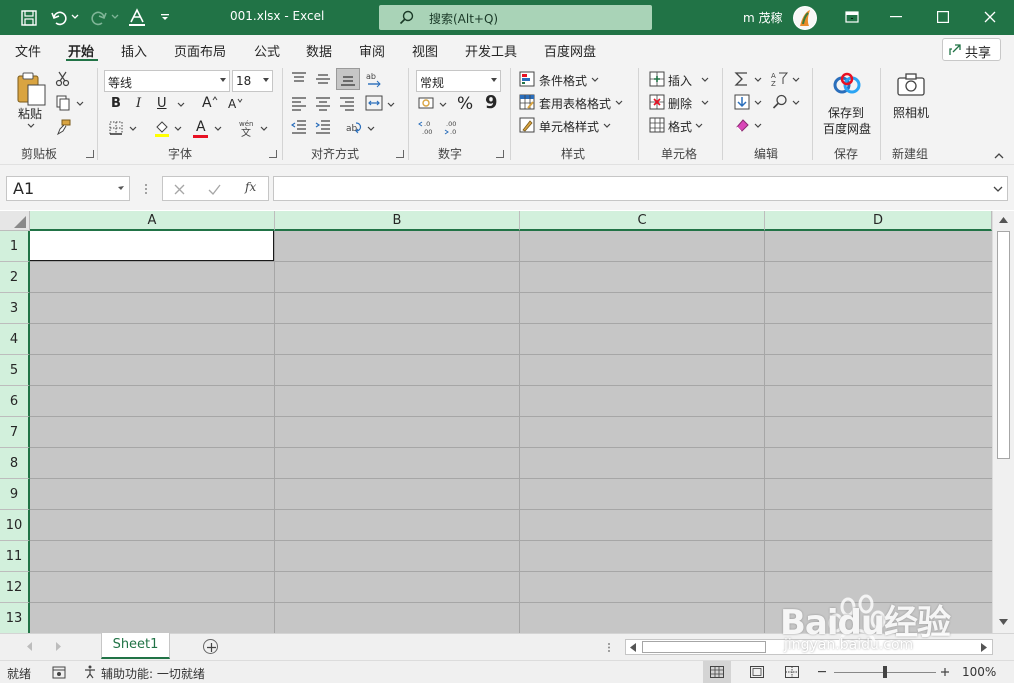 This screenshot has width=1014, height=683. What do you see at coordinates (742, 125) in the screenshot?
I see `clear-icon` at bounding box center [742, 125].